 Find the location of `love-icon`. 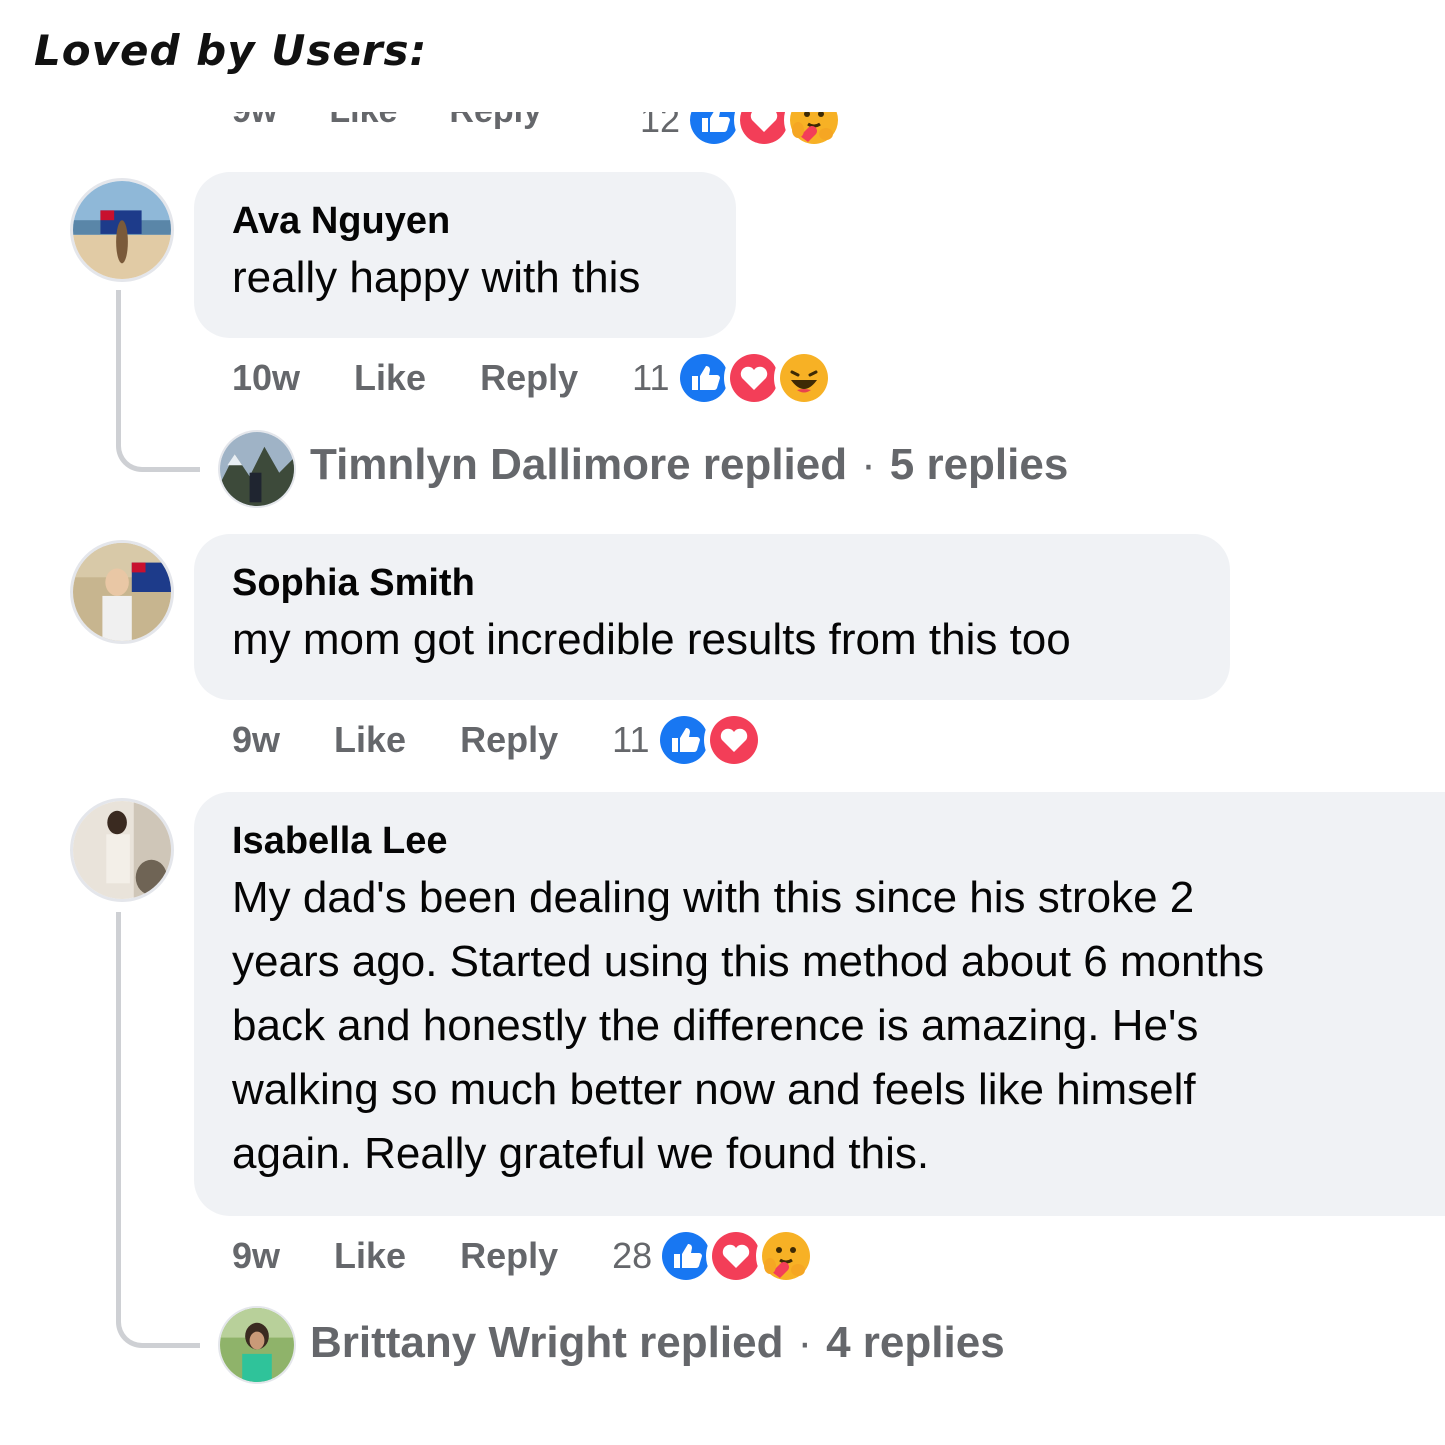

love-icon is located at coordinates (733, 740).